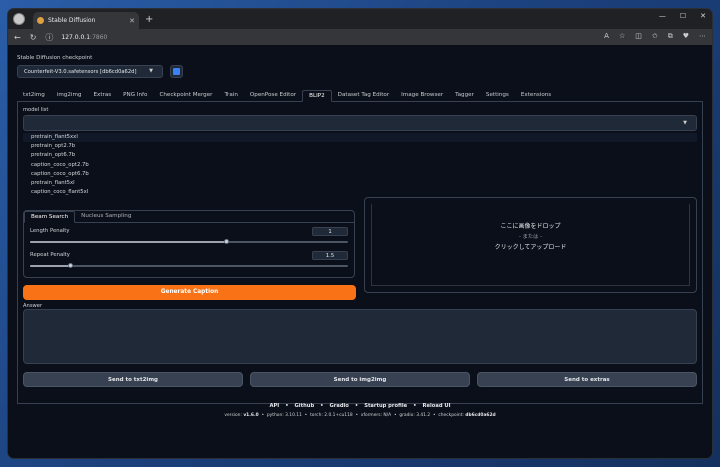  Describe the element at coordinates (36, 110) in the screenshot. I see `model-list-label: model list` at that location.